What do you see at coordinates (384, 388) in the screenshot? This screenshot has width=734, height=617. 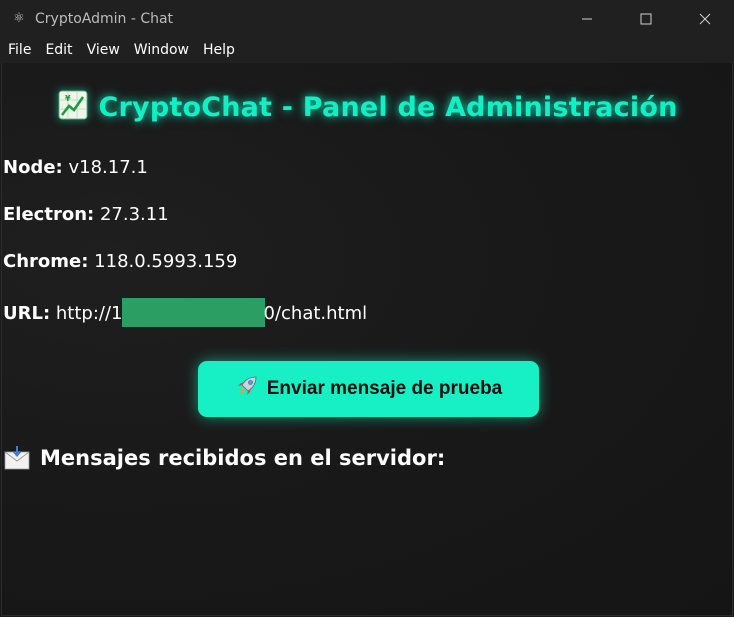 I see `send-button-label: Enviar mensaje de prueba` at bounding box center [384, 388].